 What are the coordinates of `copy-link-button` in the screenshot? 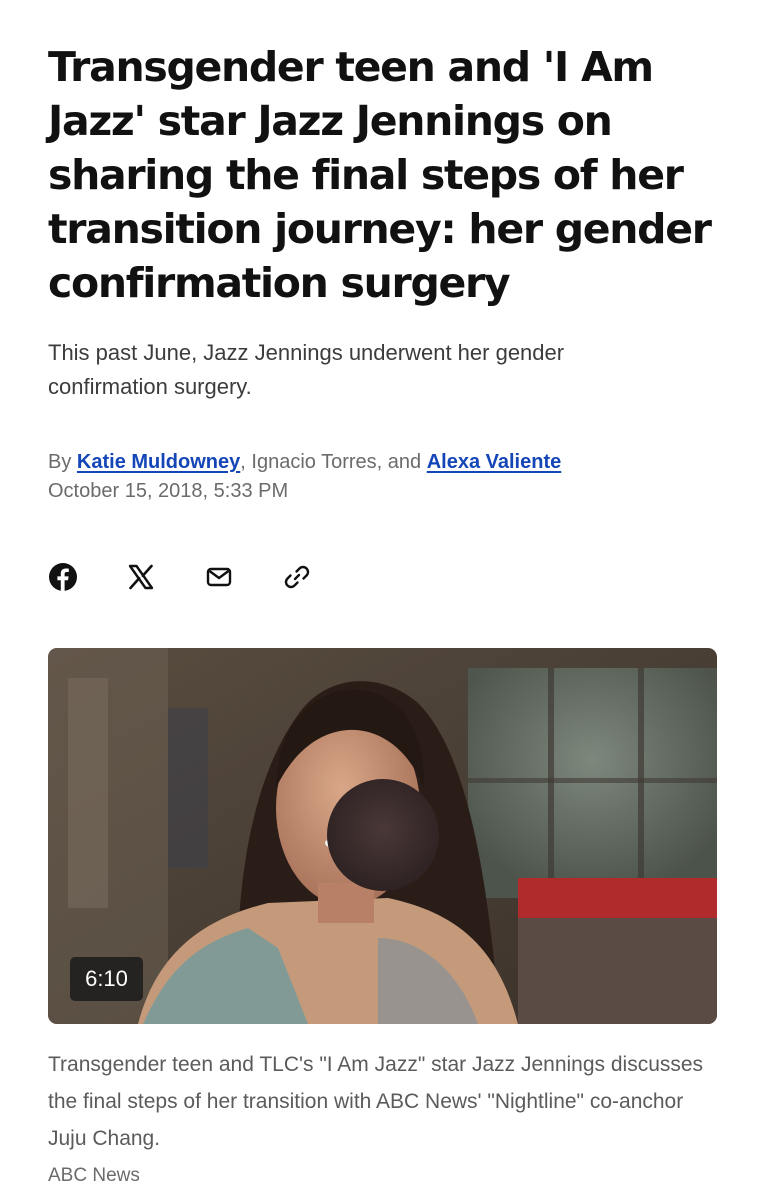 It's located at (297, 577).